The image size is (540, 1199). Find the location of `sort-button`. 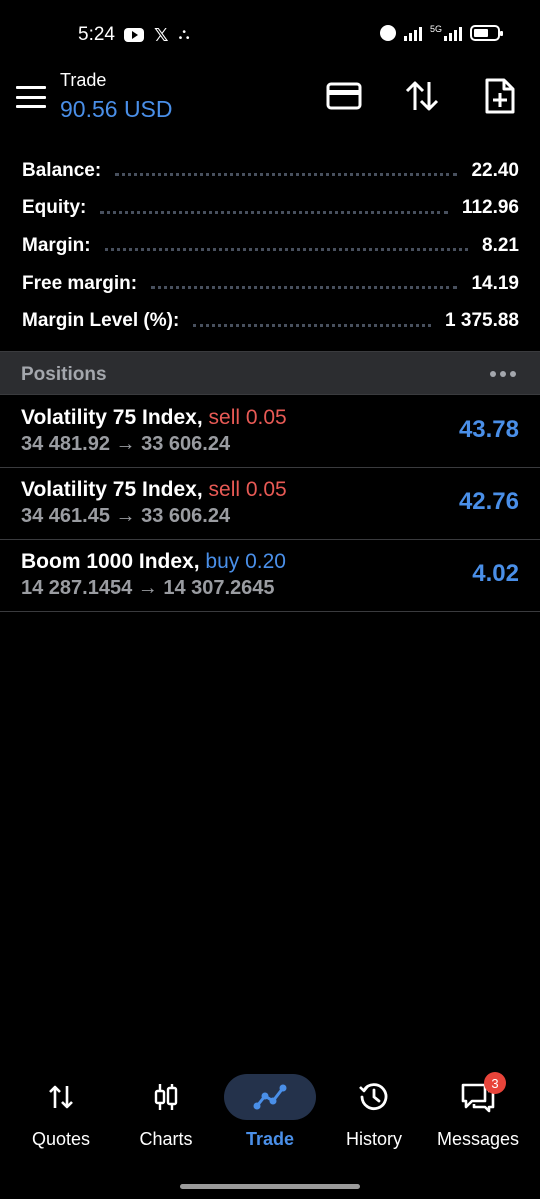

sort-button is located at coordinates (422, 96).